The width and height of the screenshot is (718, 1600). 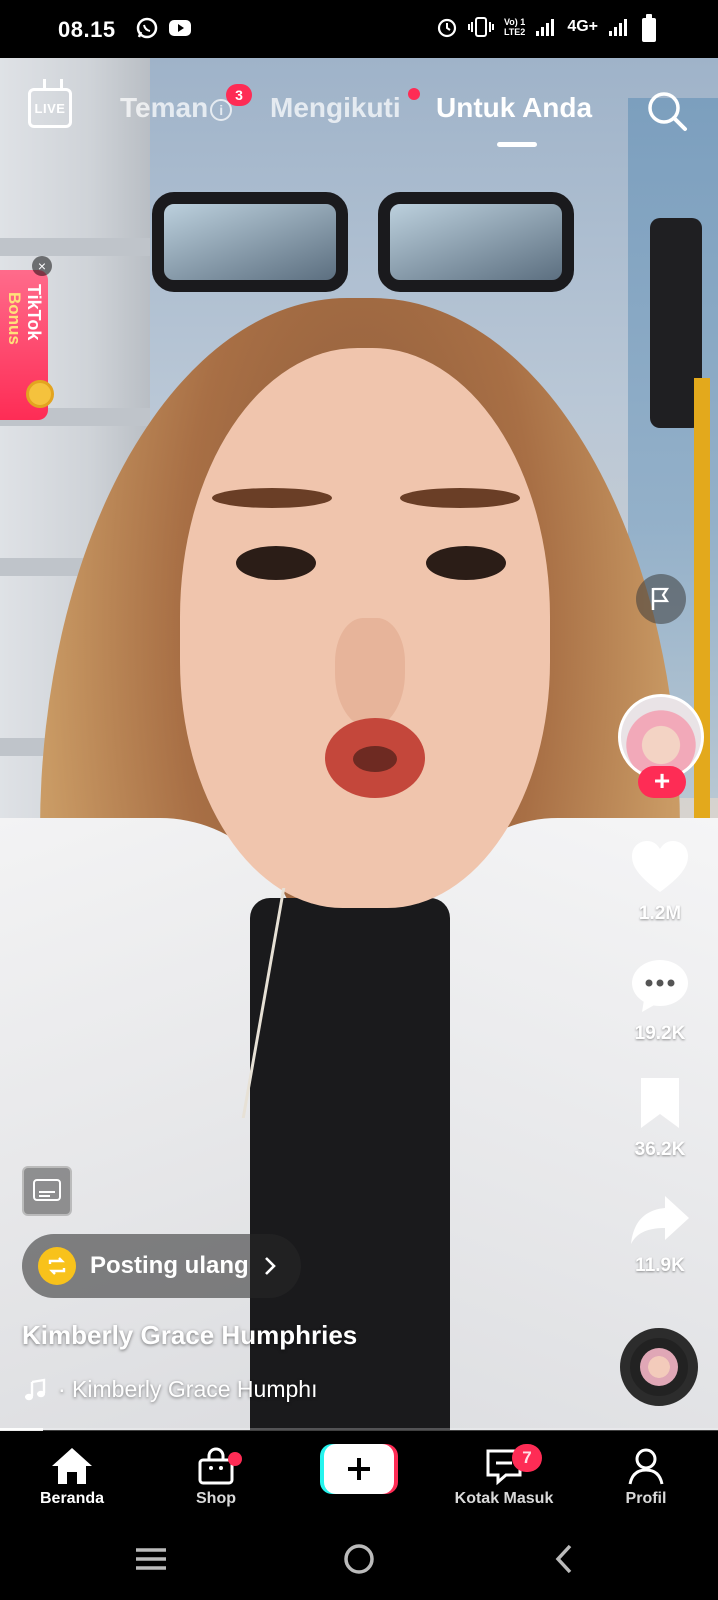 What do you see at coordinates (514, 108) in the screenshot?
I see `tab-untuk-anda: Untuk Anda` at bounding box center [514, 108].